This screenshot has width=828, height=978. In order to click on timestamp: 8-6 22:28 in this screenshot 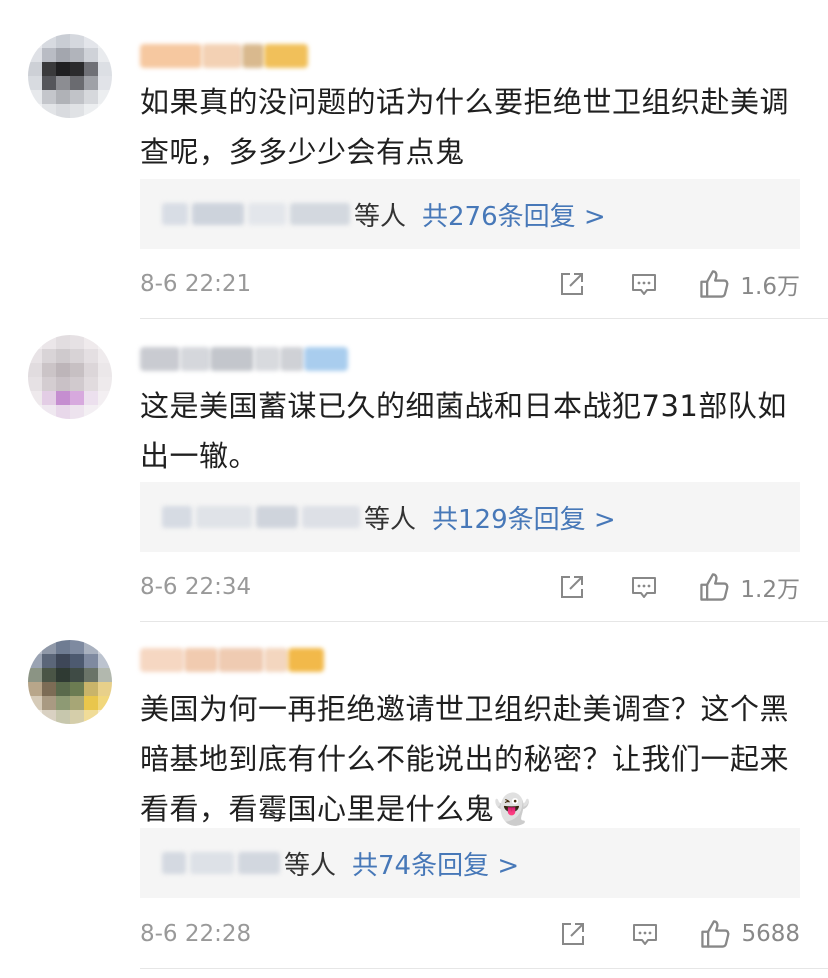, I will do `click(196, 934)`.